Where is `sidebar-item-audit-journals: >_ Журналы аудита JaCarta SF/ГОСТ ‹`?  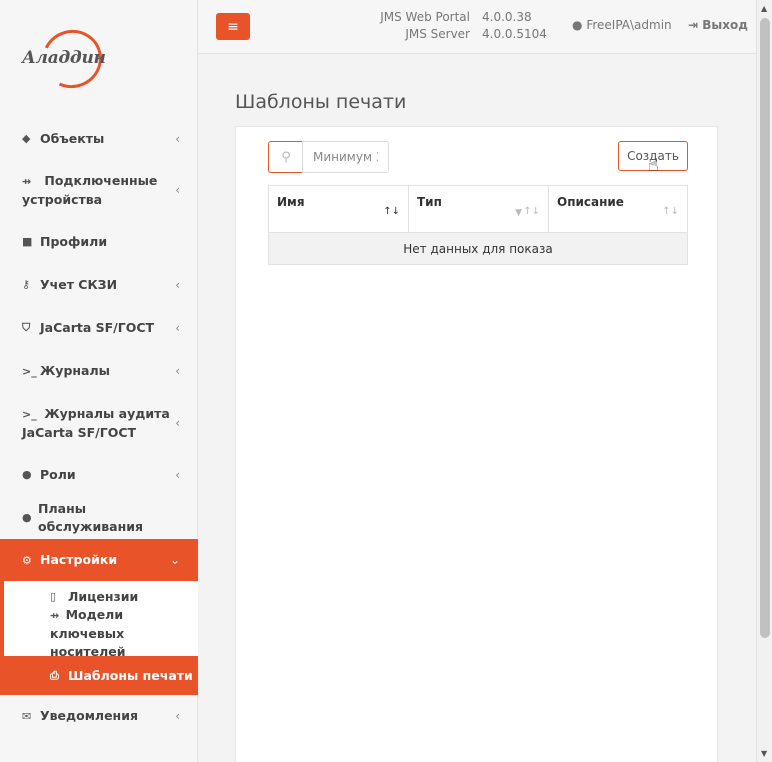
sidebar-item-audit-journals: >_ Журналы аудита JaCarta SF/ГОСТ ‹ is located at coordinates (99, 423).